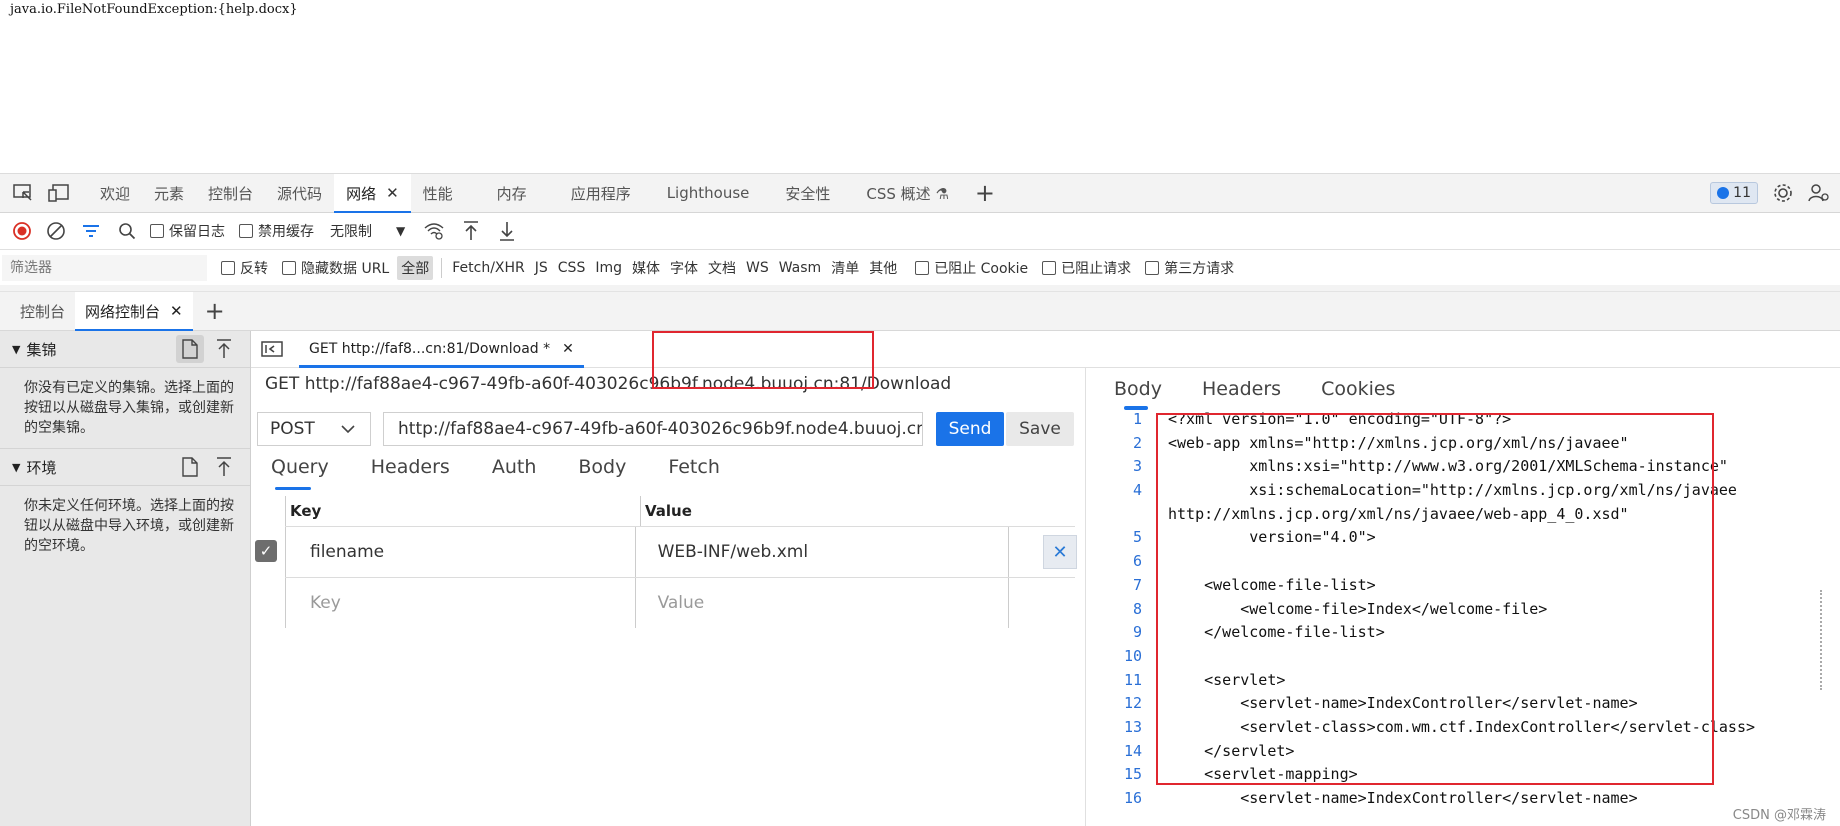 Image resolution: width=1840 pixels, height=826 pixels. What do you see at coordinates (827, 511) in the screenshot?
I see `value-column-header: Value` at bounding box center [827, 511].